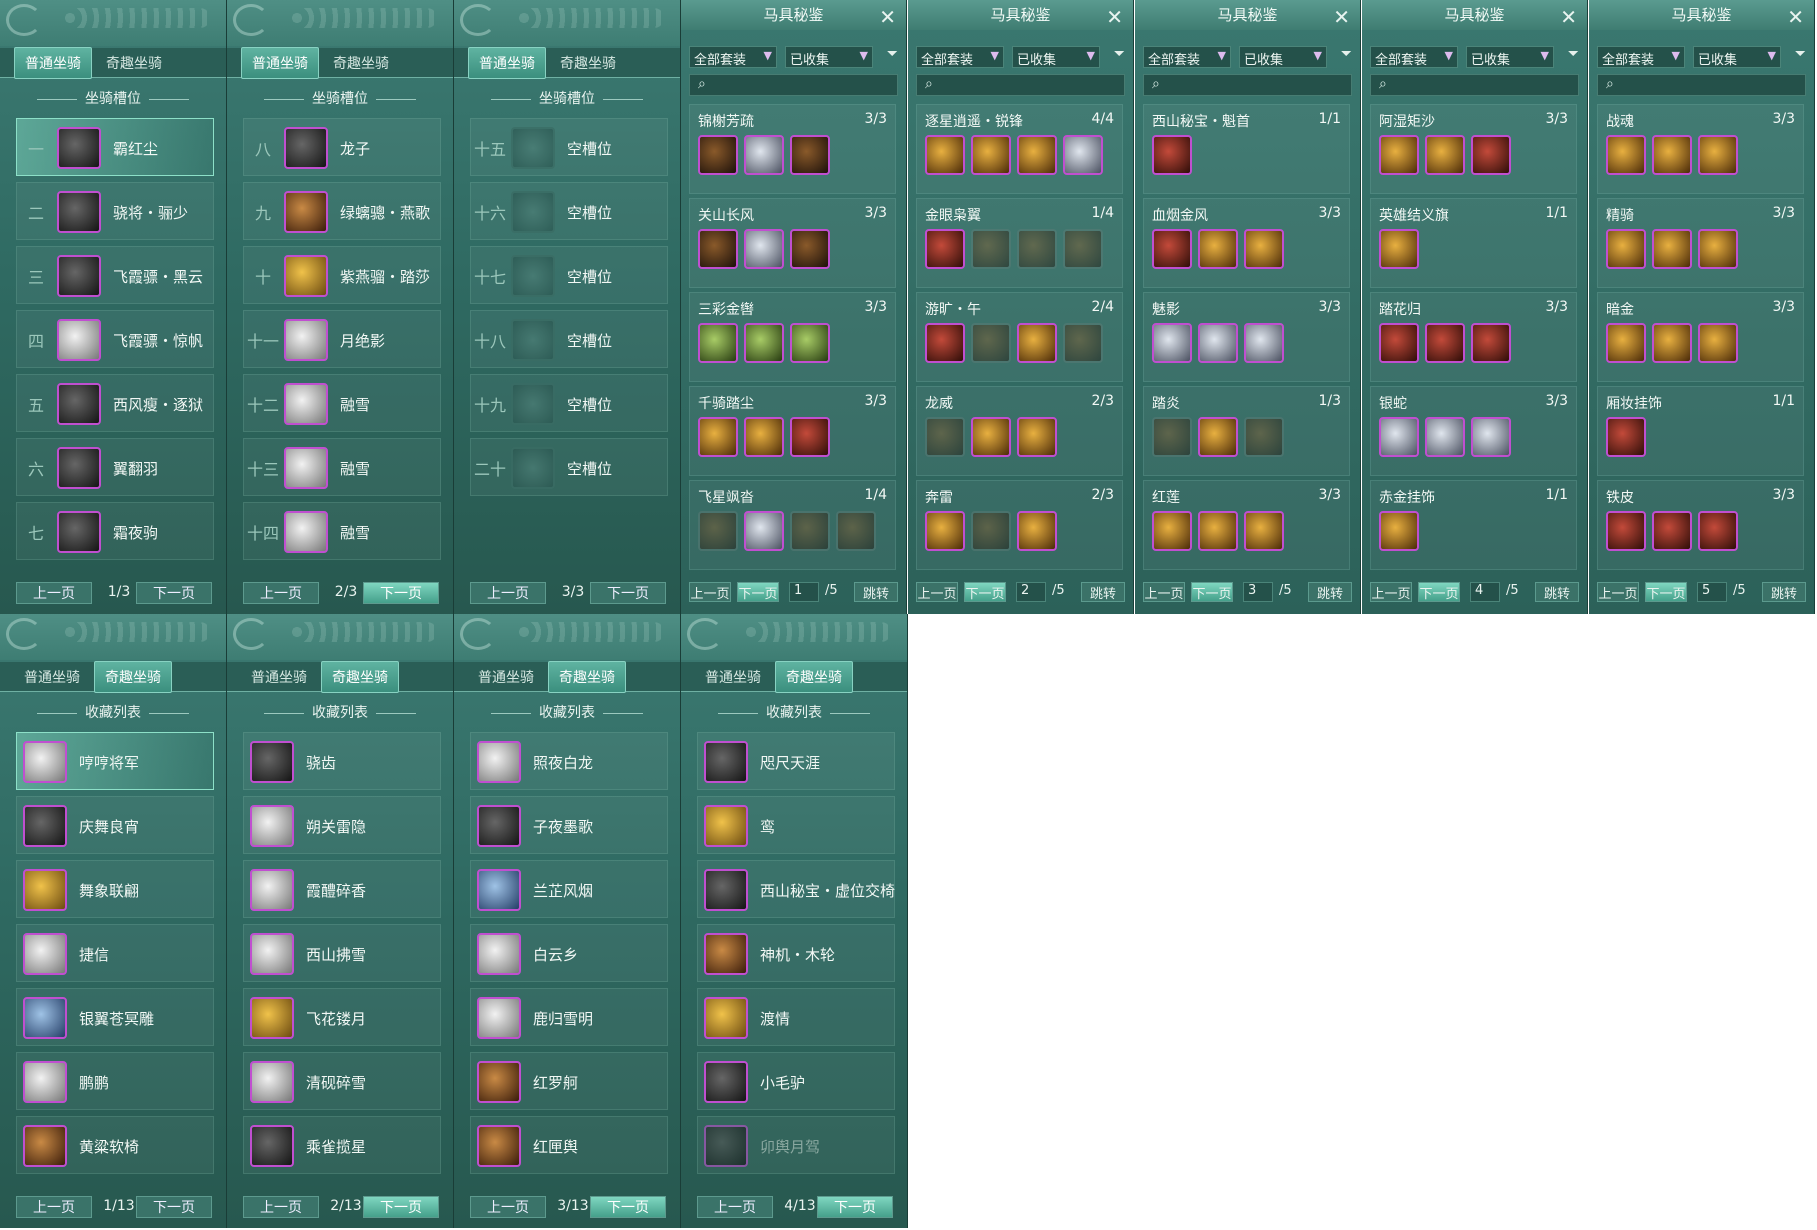 The image size is (1817, 1230). What do you see at coordinates (569, 211) in the screenshot?
I see `mount-slot-row: 十六 空槽位` at bounding box center [569, 211].